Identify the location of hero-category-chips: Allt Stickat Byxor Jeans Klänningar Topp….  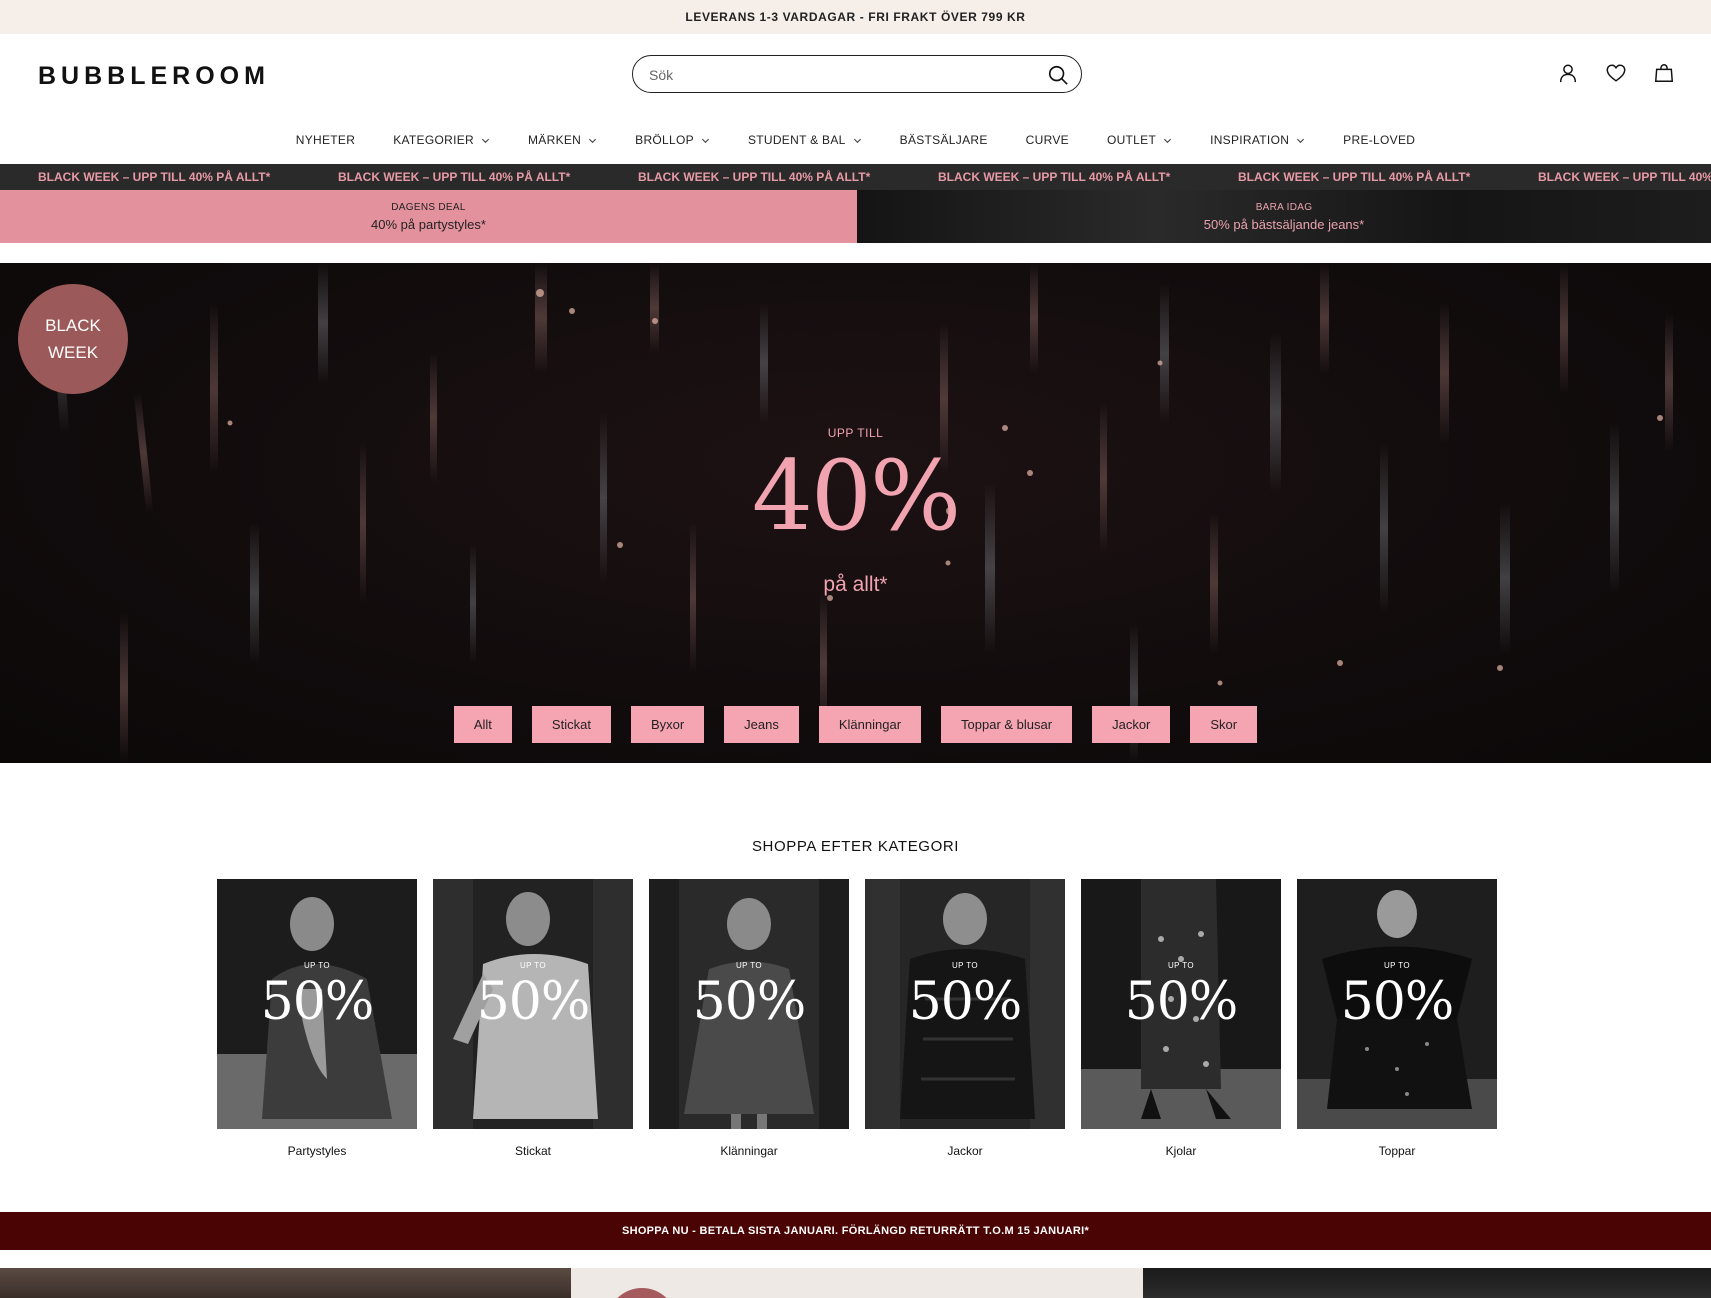
(855, 724).